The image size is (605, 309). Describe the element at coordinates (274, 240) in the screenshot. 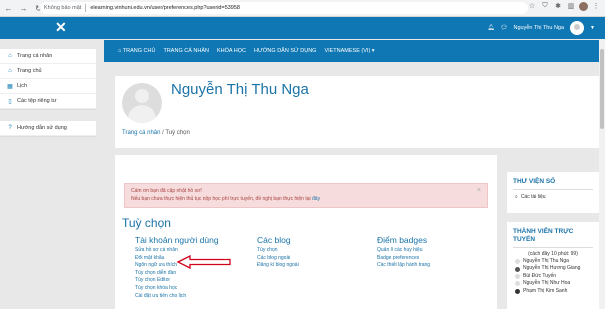

I see `column-title: Các blog` at that location.